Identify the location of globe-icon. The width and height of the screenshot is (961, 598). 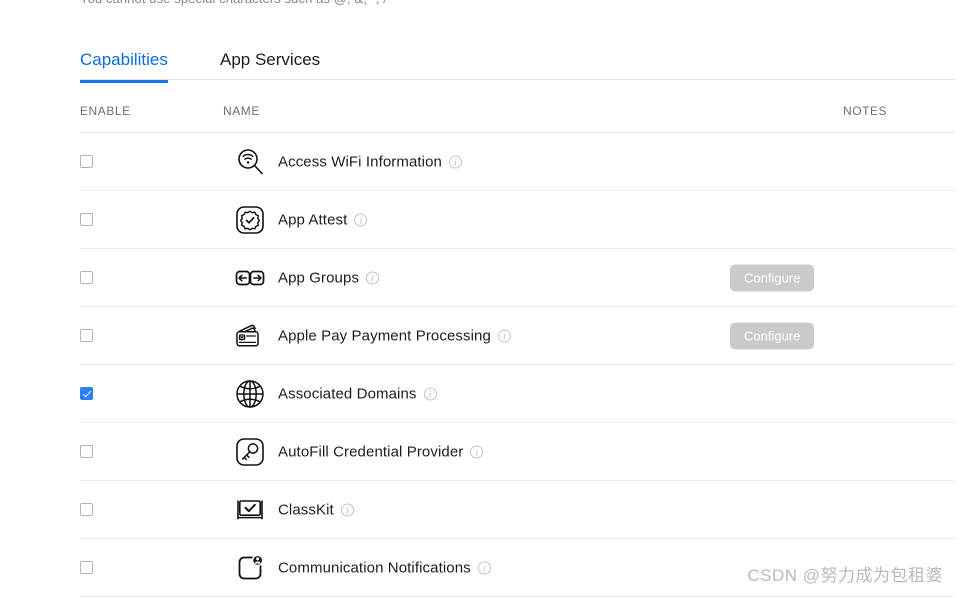
(250, 394).